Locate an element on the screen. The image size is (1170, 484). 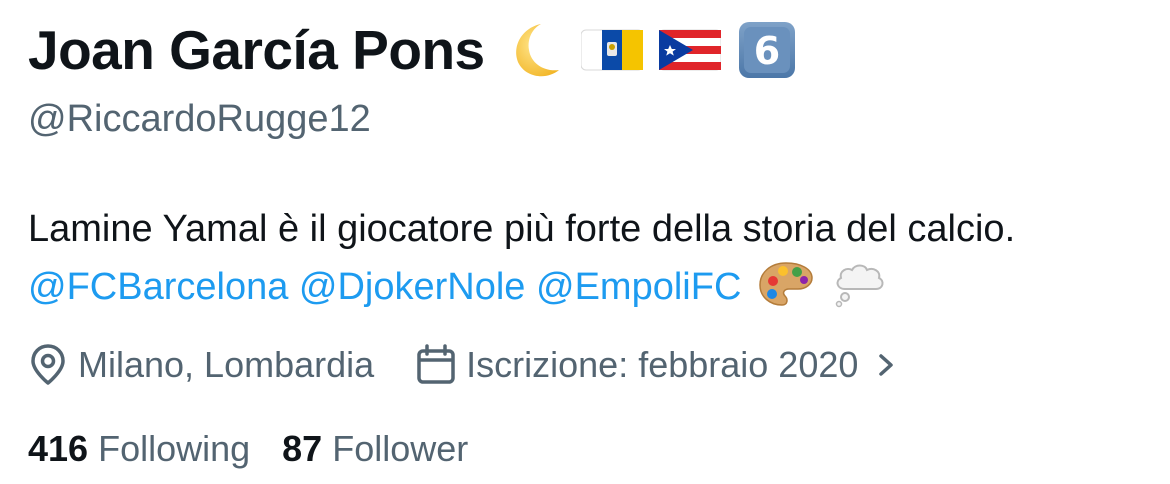
map-pin-icon is located at coordinates (48, 364).